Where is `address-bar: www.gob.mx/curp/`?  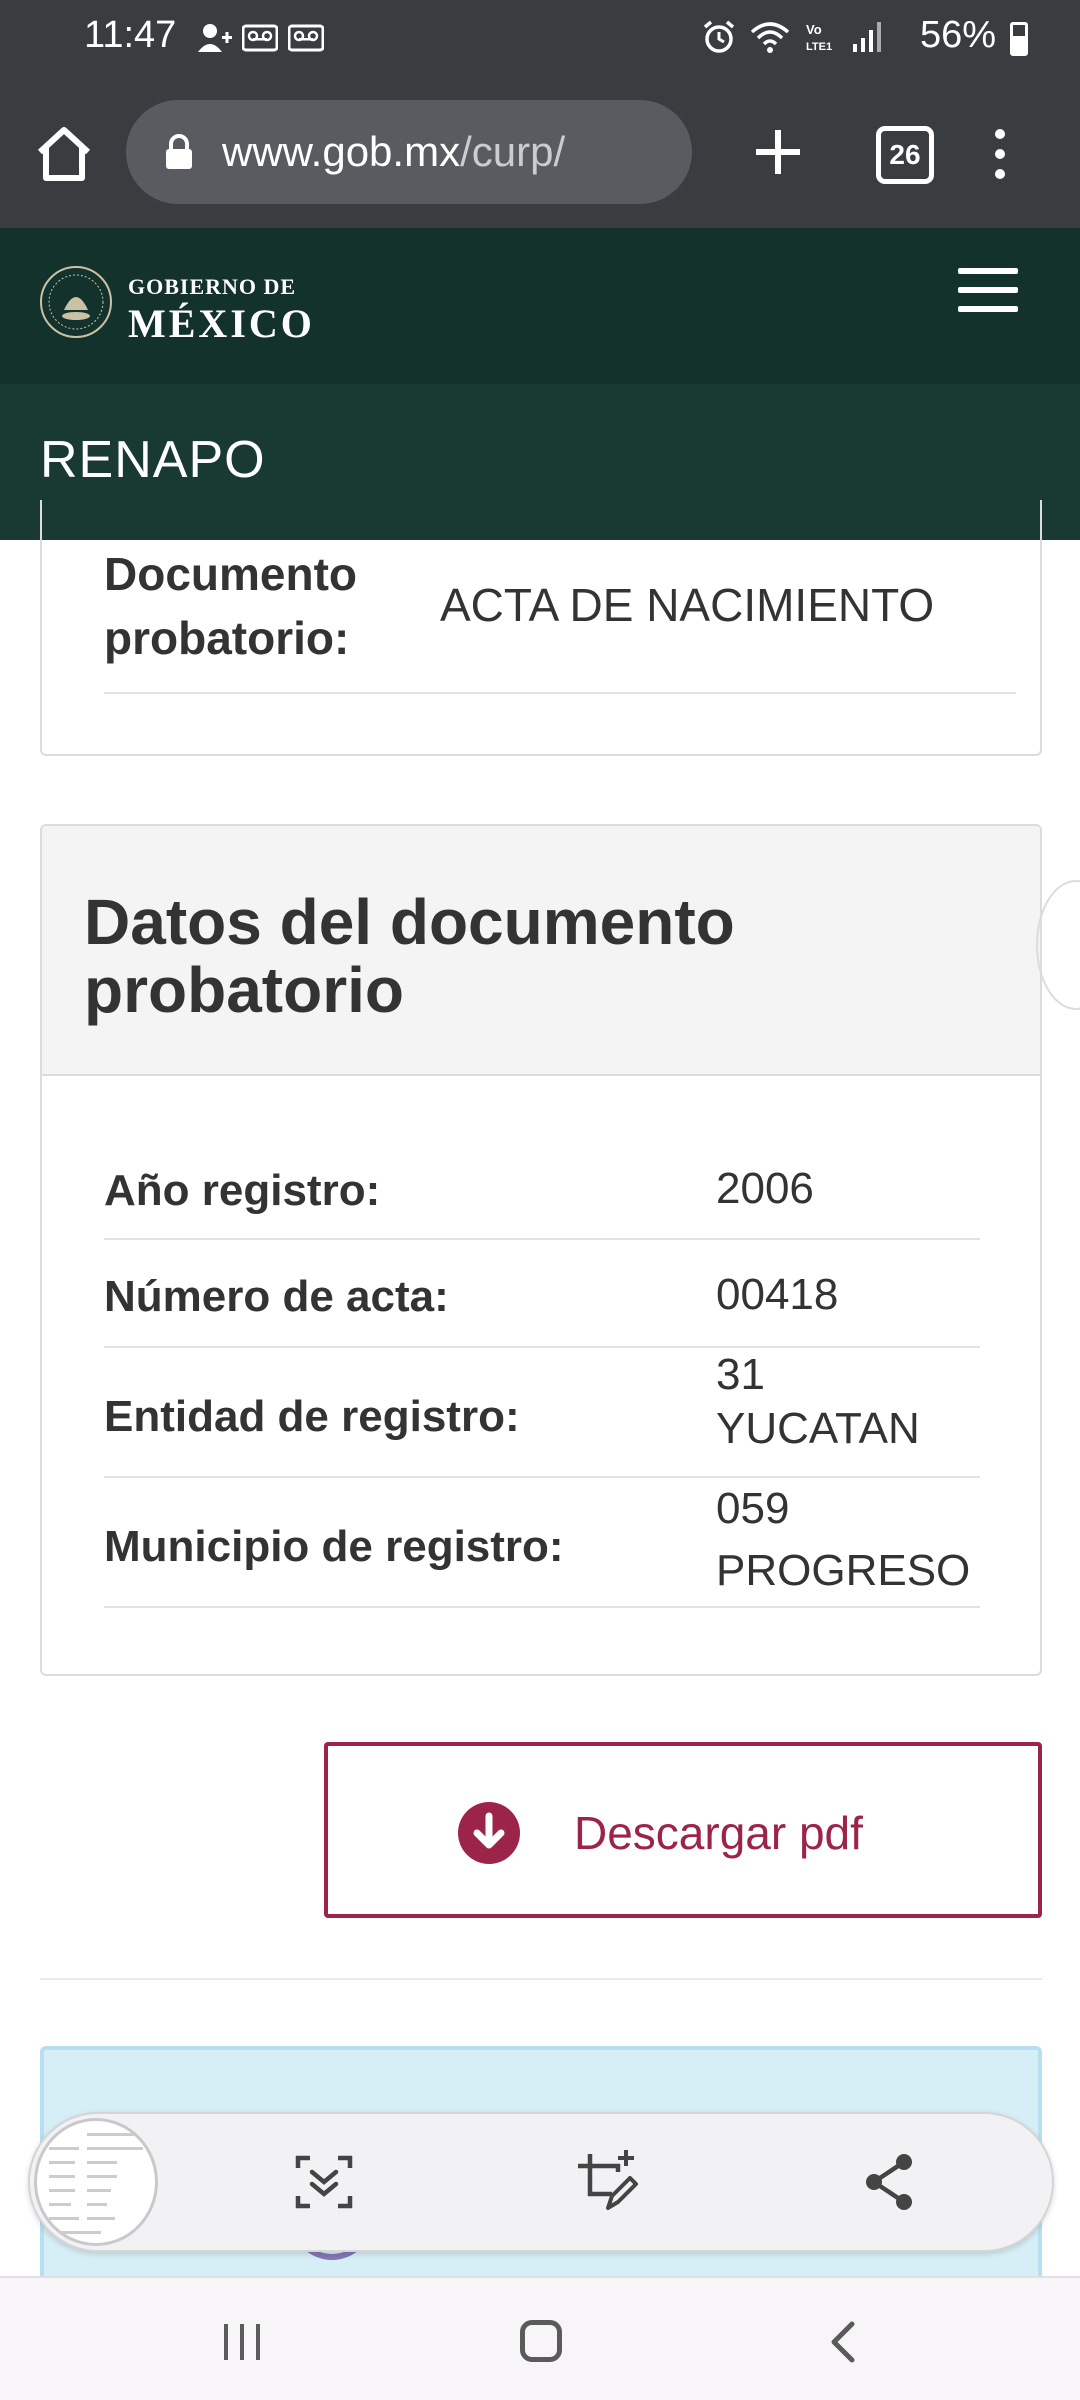
address-bar: www.gob.mx/curp/ is located at coordinates (409, 152).